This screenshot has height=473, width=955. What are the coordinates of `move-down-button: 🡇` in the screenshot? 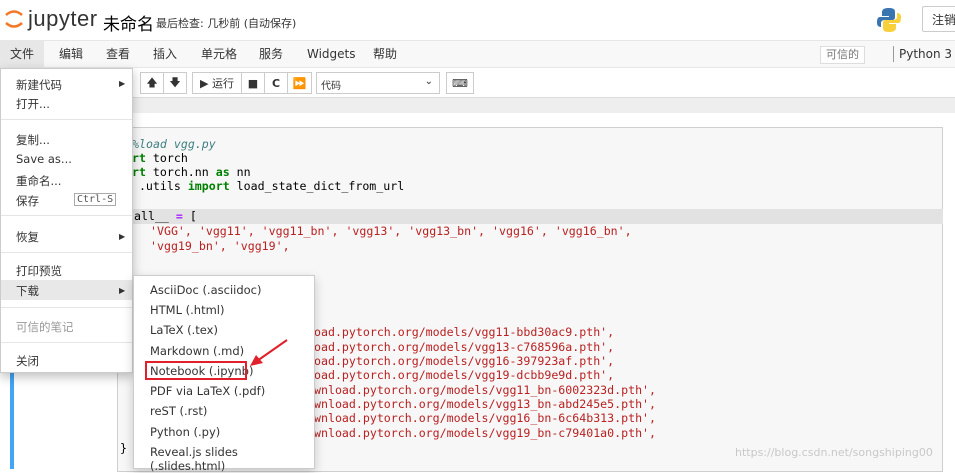 It's located at (175, 83).